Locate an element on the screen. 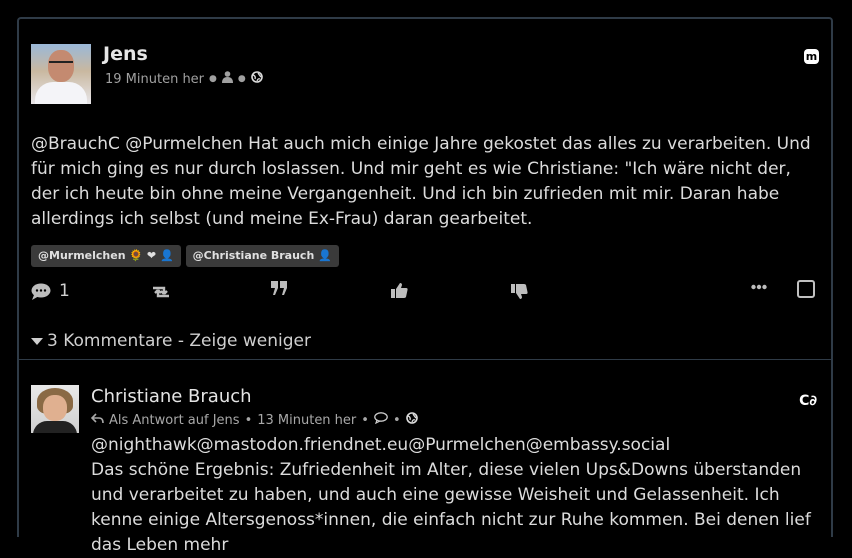  post-time: 19 Minuten her is located at coordinates (154, 79).